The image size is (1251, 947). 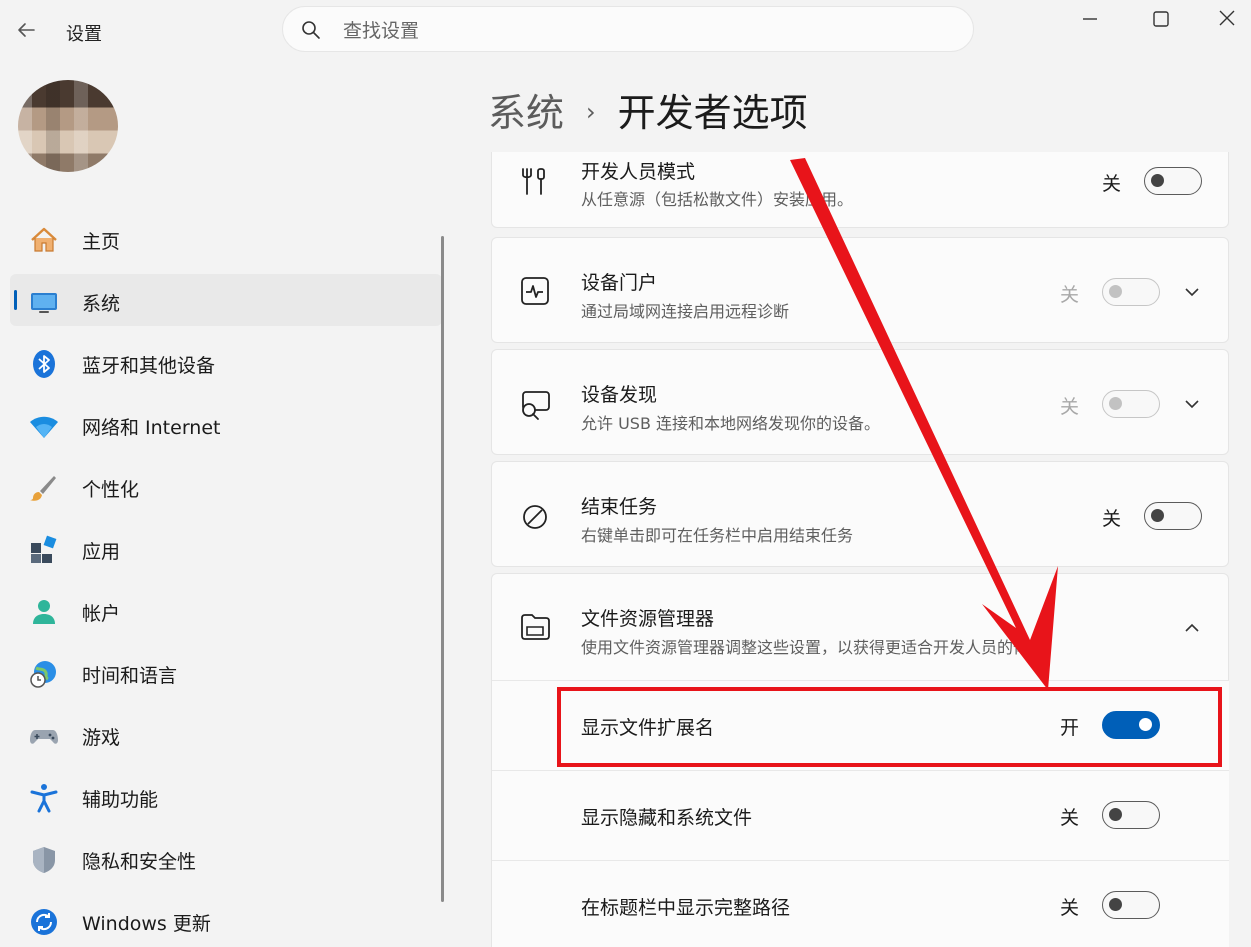 What do you see at coordinates (535, 627) in the screenshot?
I see `folder-icon` at bounding box center [535, 627].